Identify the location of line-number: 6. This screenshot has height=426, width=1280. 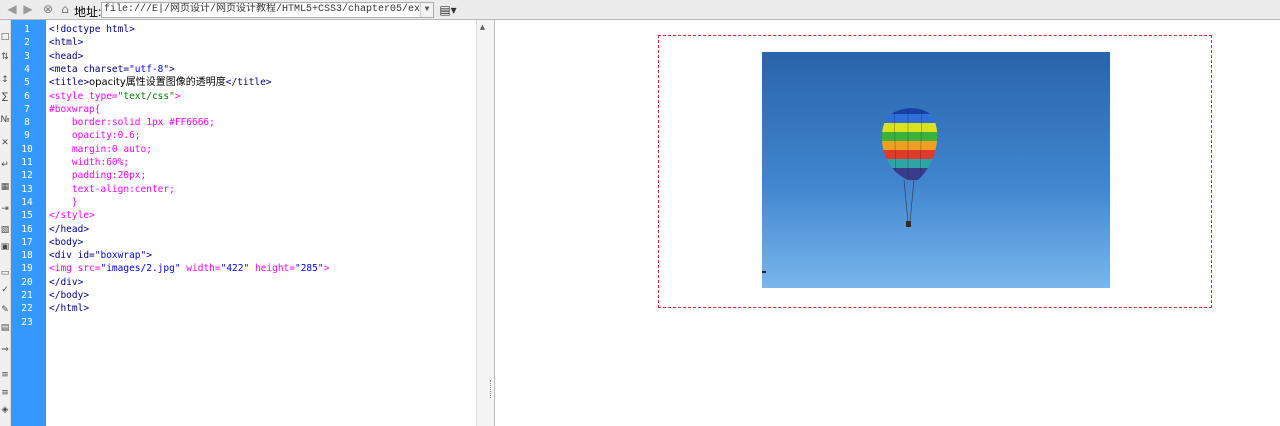
(27, 96).